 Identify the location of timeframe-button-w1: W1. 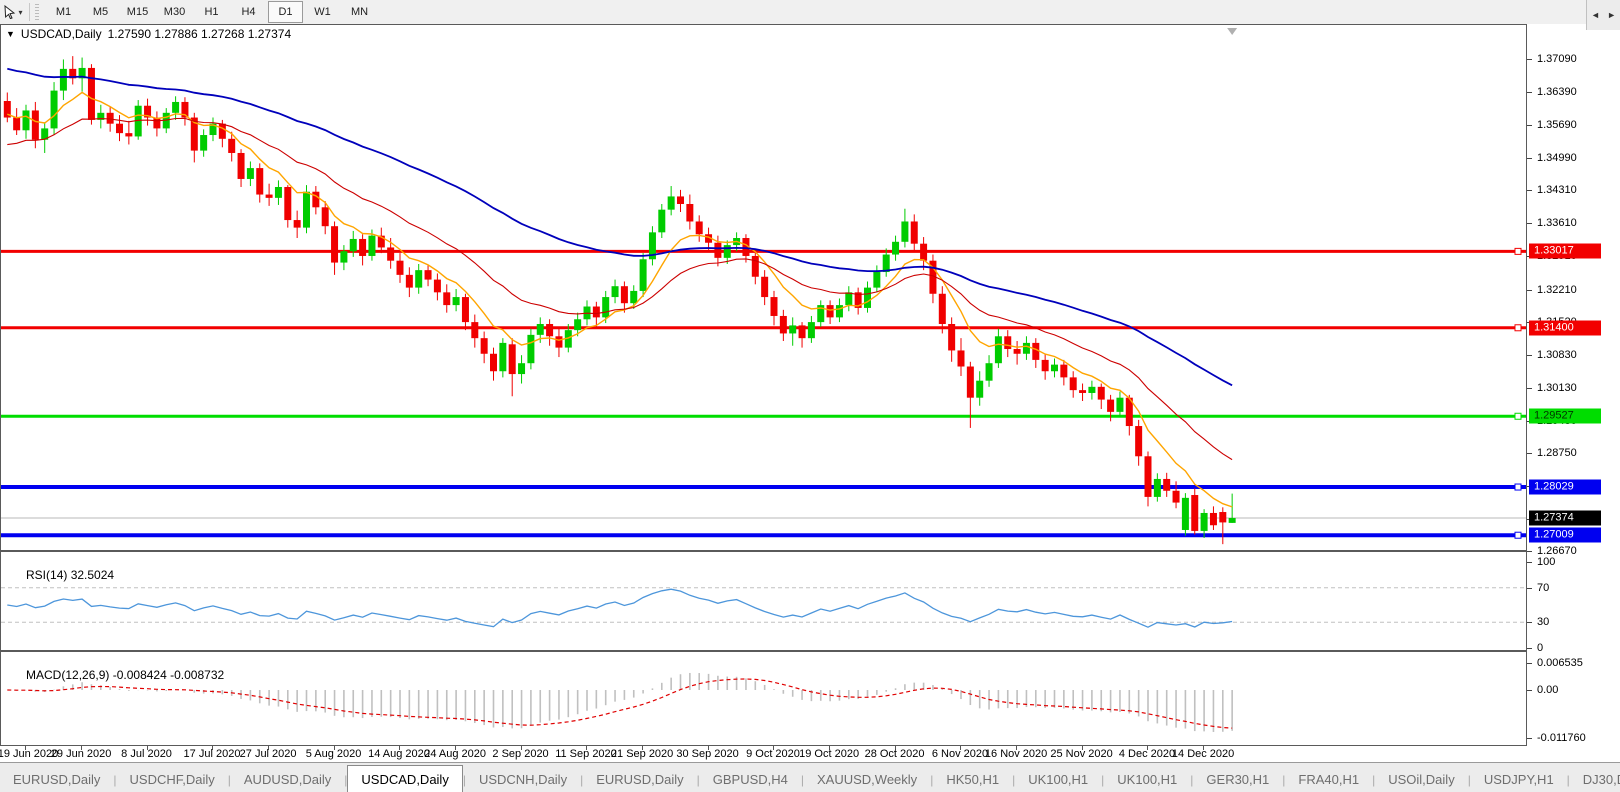
(322, 12).